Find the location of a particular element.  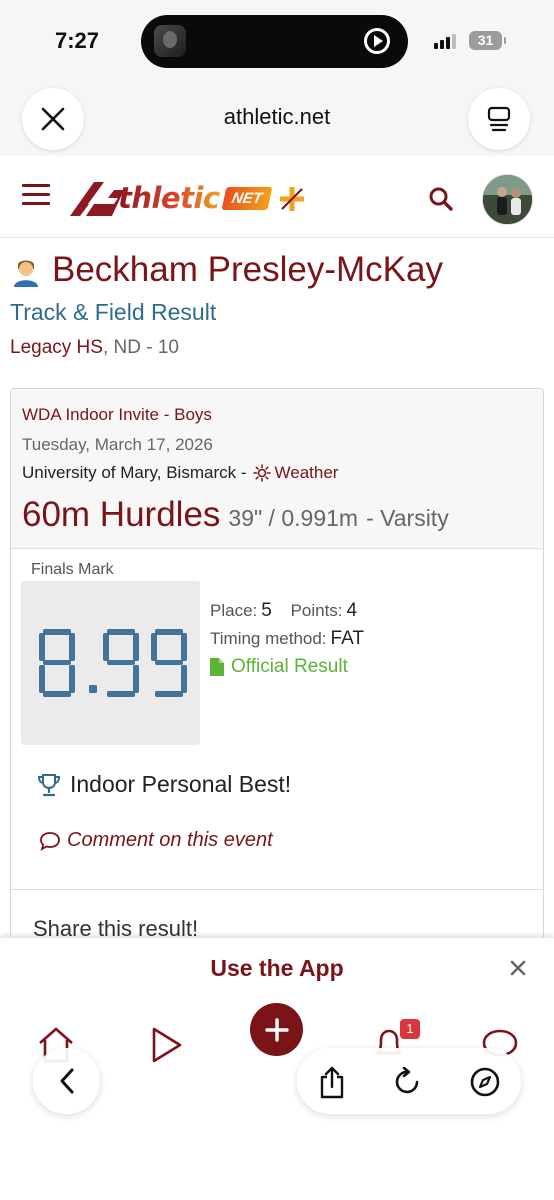

play-icon is located at coordinates (377, 41).